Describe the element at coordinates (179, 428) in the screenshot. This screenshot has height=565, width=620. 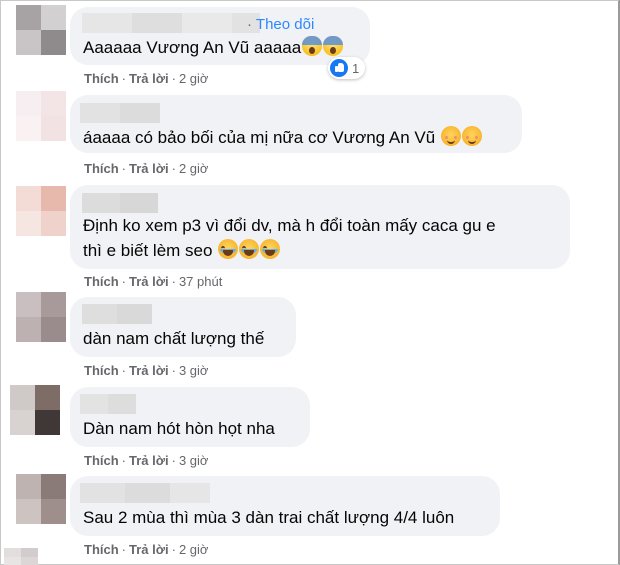
I see `comment-text: Dàn nam hót hòn họt nha` at that location.